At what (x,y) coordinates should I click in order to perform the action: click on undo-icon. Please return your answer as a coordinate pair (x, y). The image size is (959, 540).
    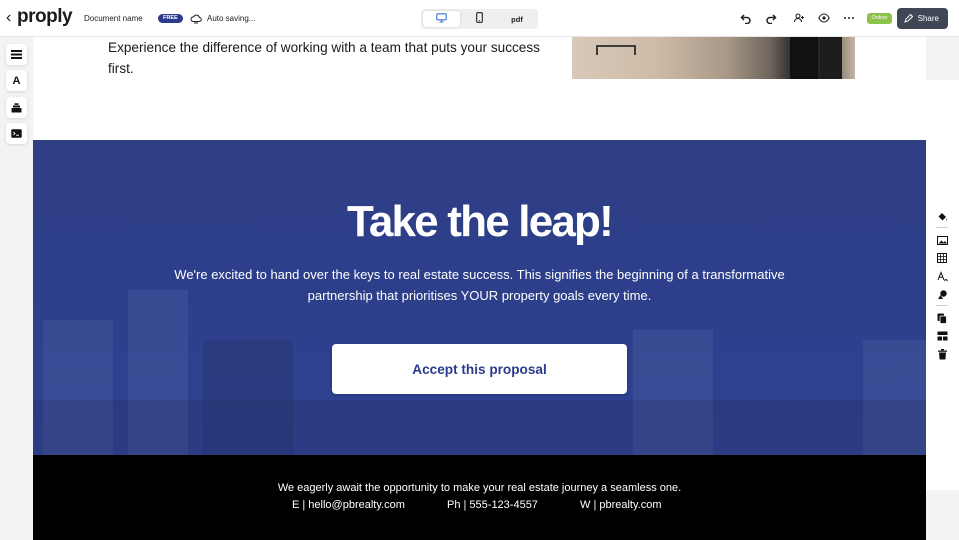
    Looking at the image, I should click on (746, 18).